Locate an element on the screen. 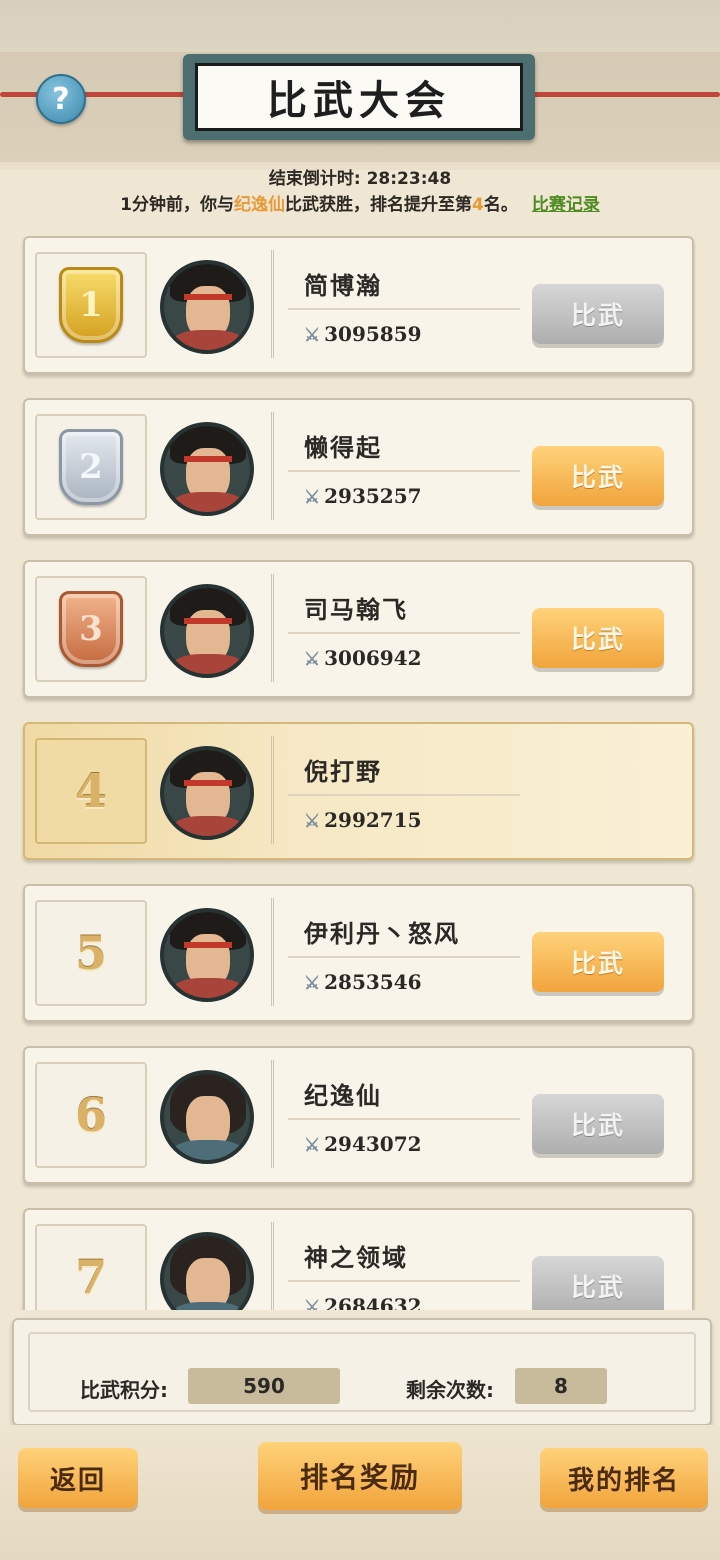 This screenshot has width=720, height=1560. player-name: 懒得起 is located at coordinates (343, 448).